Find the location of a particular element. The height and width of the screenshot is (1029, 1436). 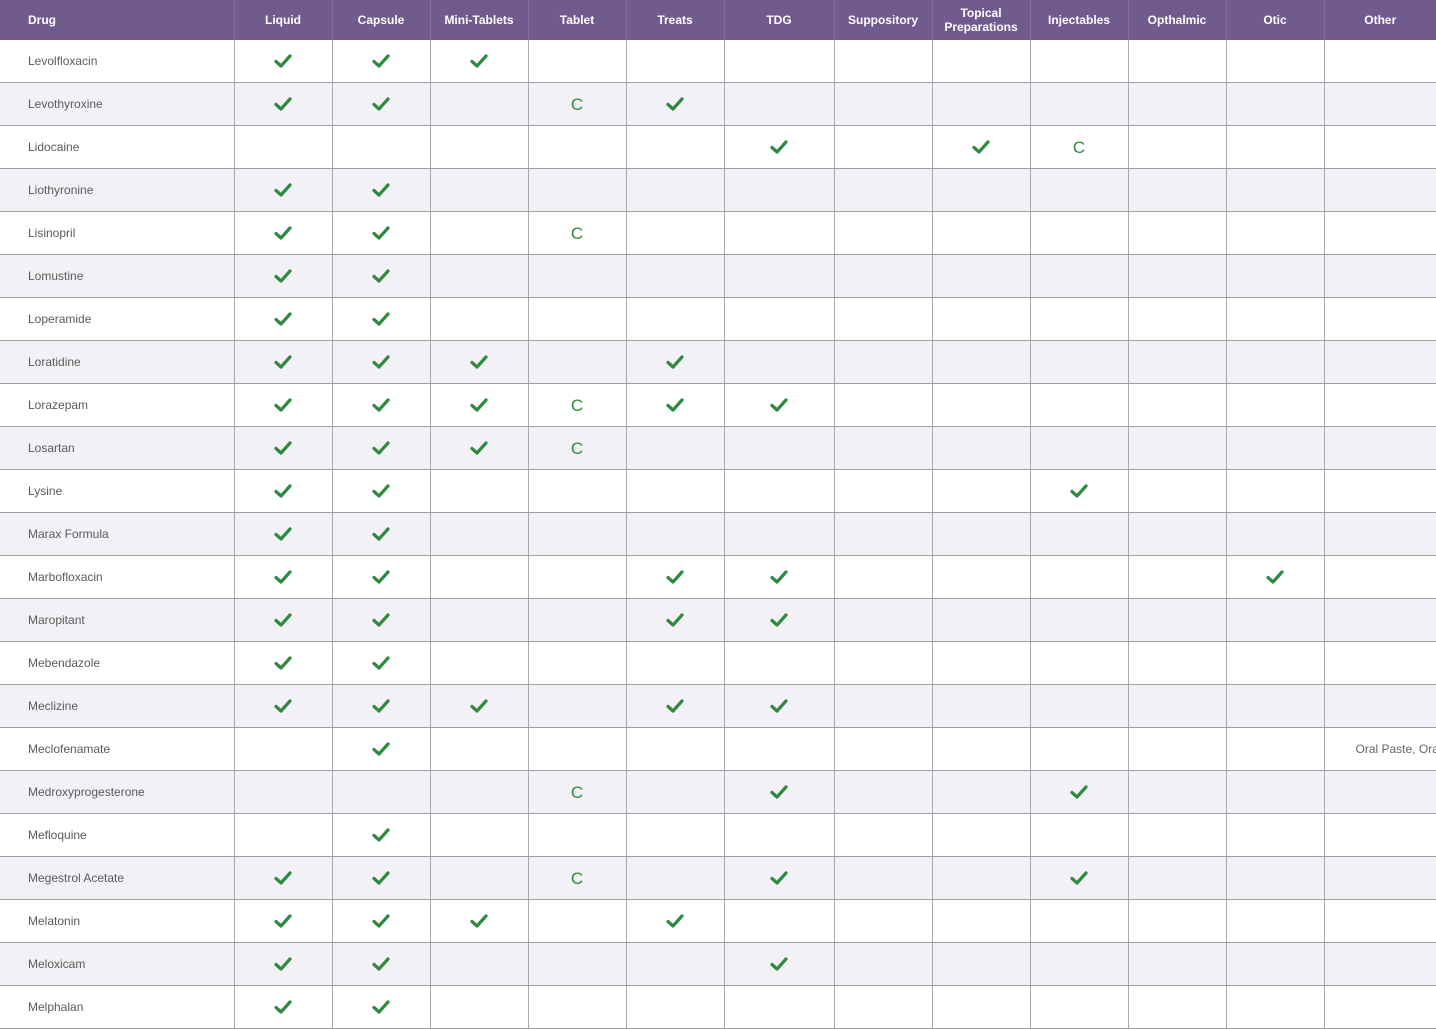

column-header-topical-preparations: Topical Preparations is located at coordinates (981, 20).